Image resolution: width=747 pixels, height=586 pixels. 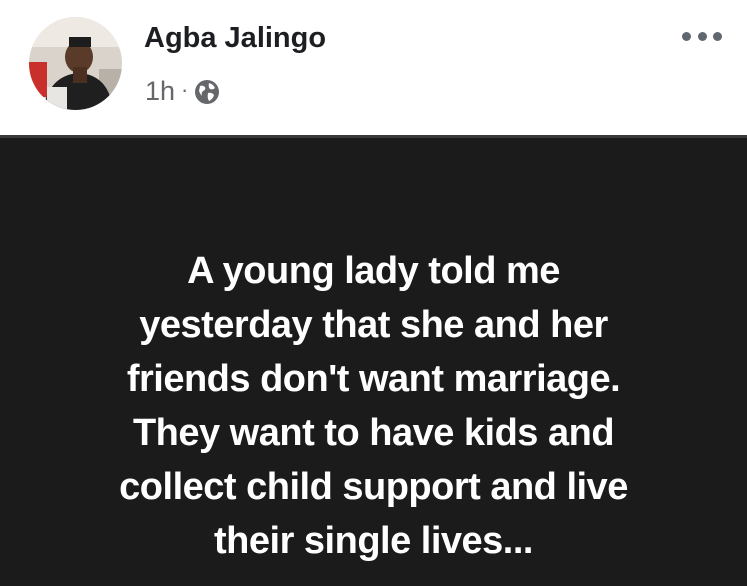 I want to click on avatar, so click(x=75, y=63).